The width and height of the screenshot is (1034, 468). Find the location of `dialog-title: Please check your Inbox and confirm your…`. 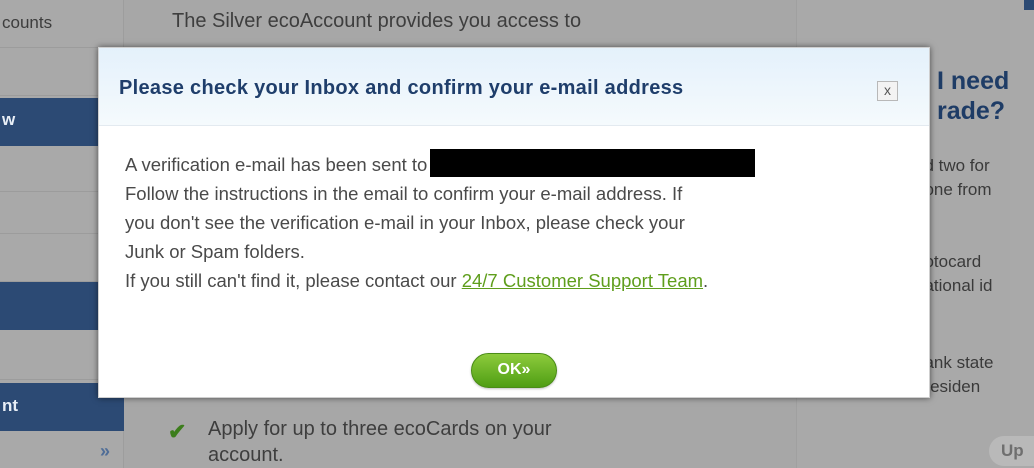

dialog-title: Please check your Inbox and confirm your… is located at coordinates (401, 88).